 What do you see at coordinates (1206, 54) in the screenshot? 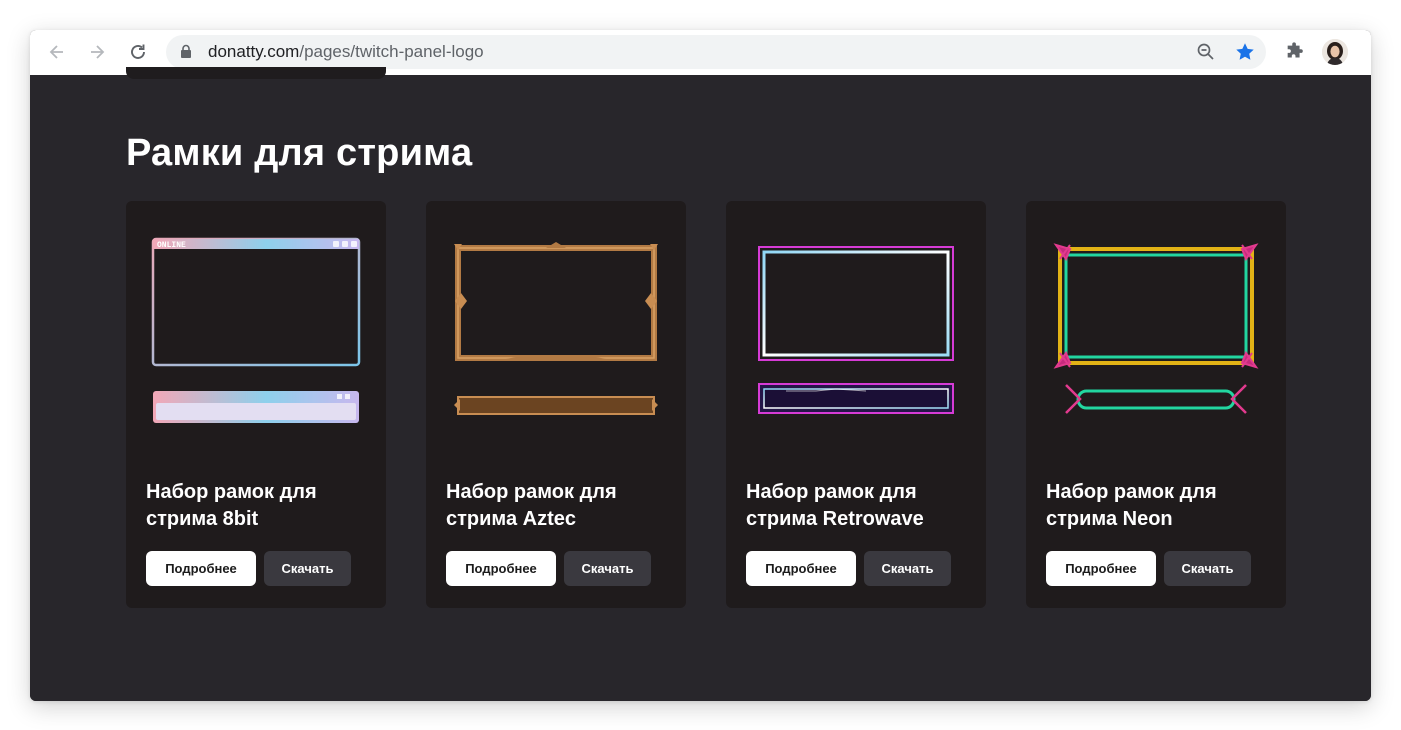
I see `zoom-out-icon` at bounding box center [1206, 54].